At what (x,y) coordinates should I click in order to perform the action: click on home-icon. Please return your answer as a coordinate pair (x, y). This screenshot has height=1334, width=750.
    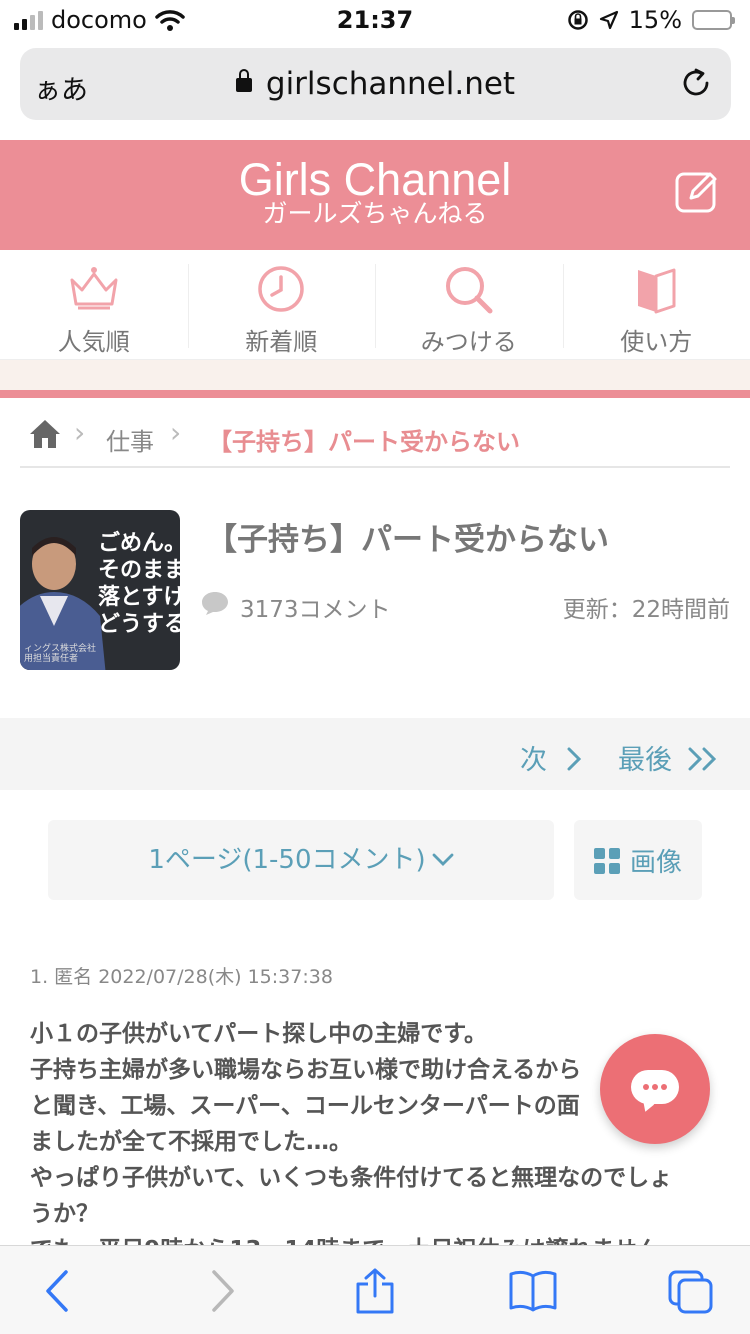
    Looking at the image, I should click on (45, 434).